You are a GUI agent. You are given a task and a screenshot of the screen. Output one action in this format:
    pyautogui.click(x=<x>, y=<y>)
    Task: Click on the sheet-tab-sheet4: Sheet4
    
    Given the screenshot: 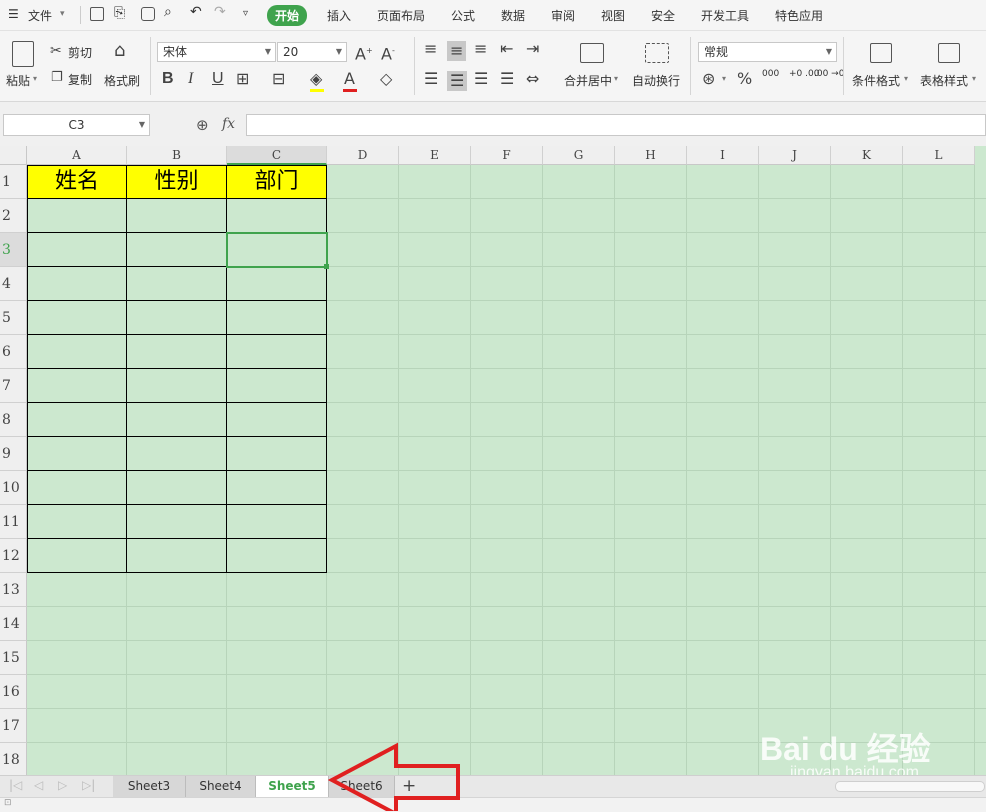 What is the action you would take?
    pyautogui.click(x=221, y=786)
    